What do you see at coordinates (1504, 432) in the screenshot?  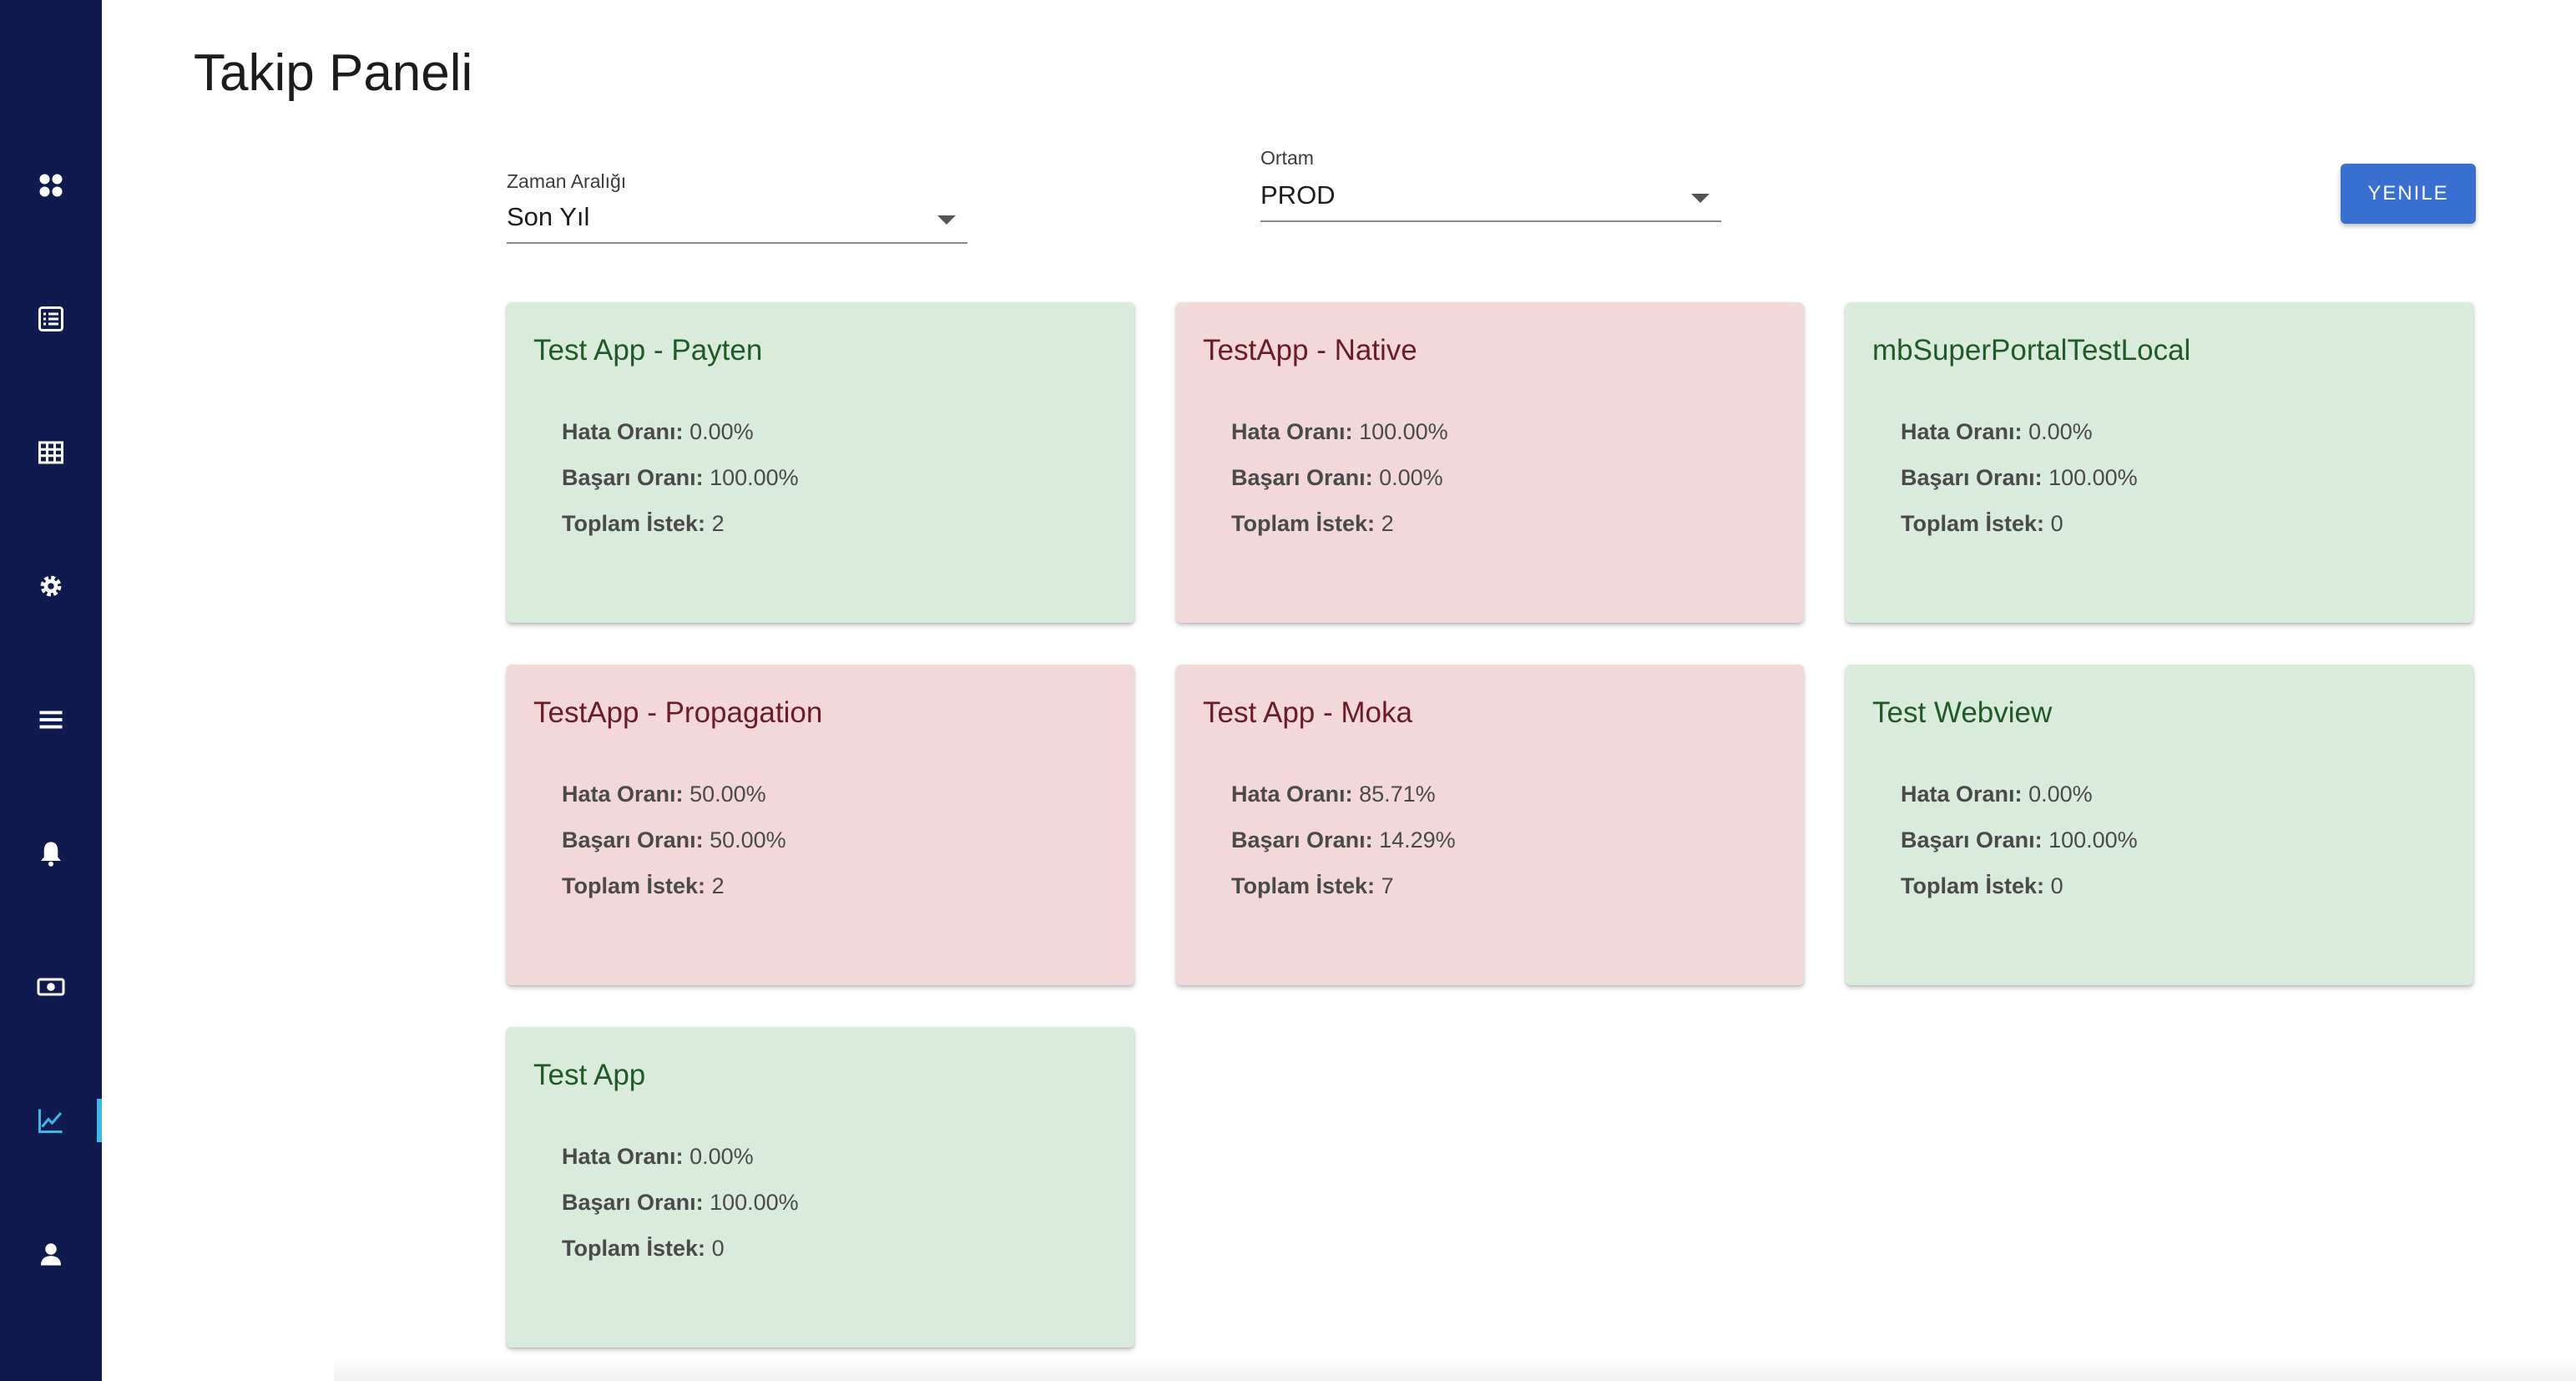 I see `error-rate-row: Hata Oranı: 100.00%` at bounding box center [1504, 432].